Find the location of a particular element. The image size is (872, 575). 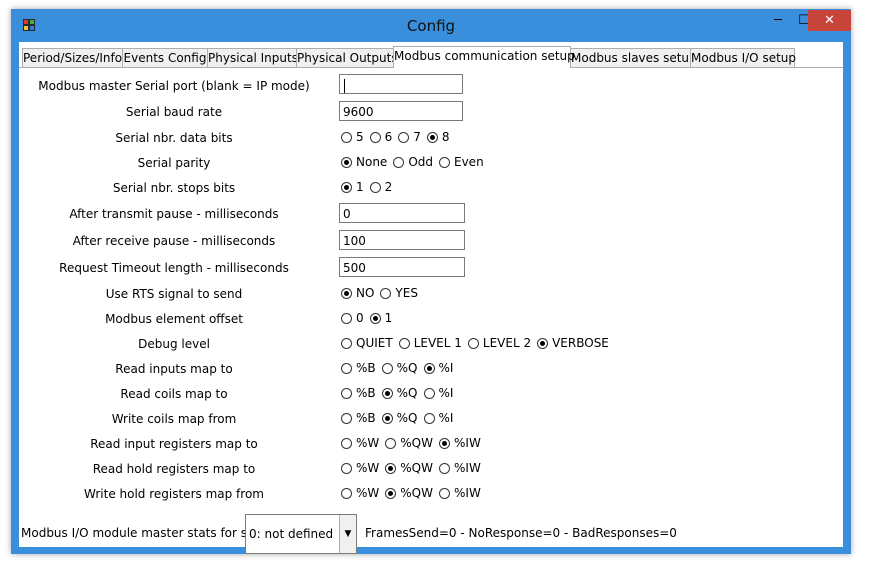

radio-label: 7 is located at coordinates (417, 137).